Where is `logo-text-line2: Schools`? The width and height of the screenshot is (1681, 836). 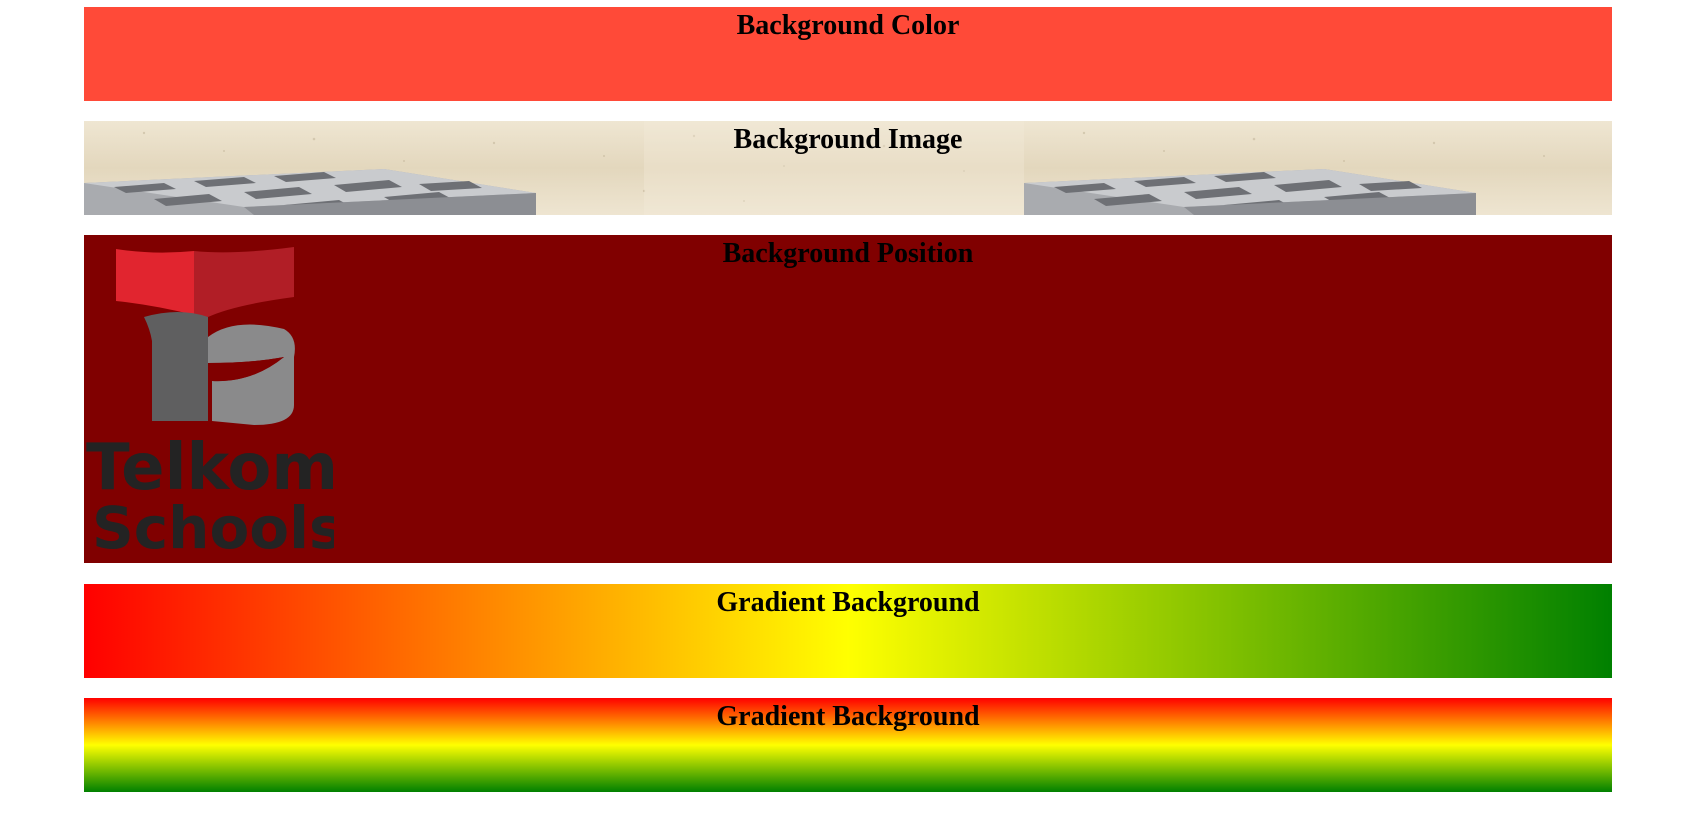
logo-text-line2: Schools is located at coordinates (213, 524).